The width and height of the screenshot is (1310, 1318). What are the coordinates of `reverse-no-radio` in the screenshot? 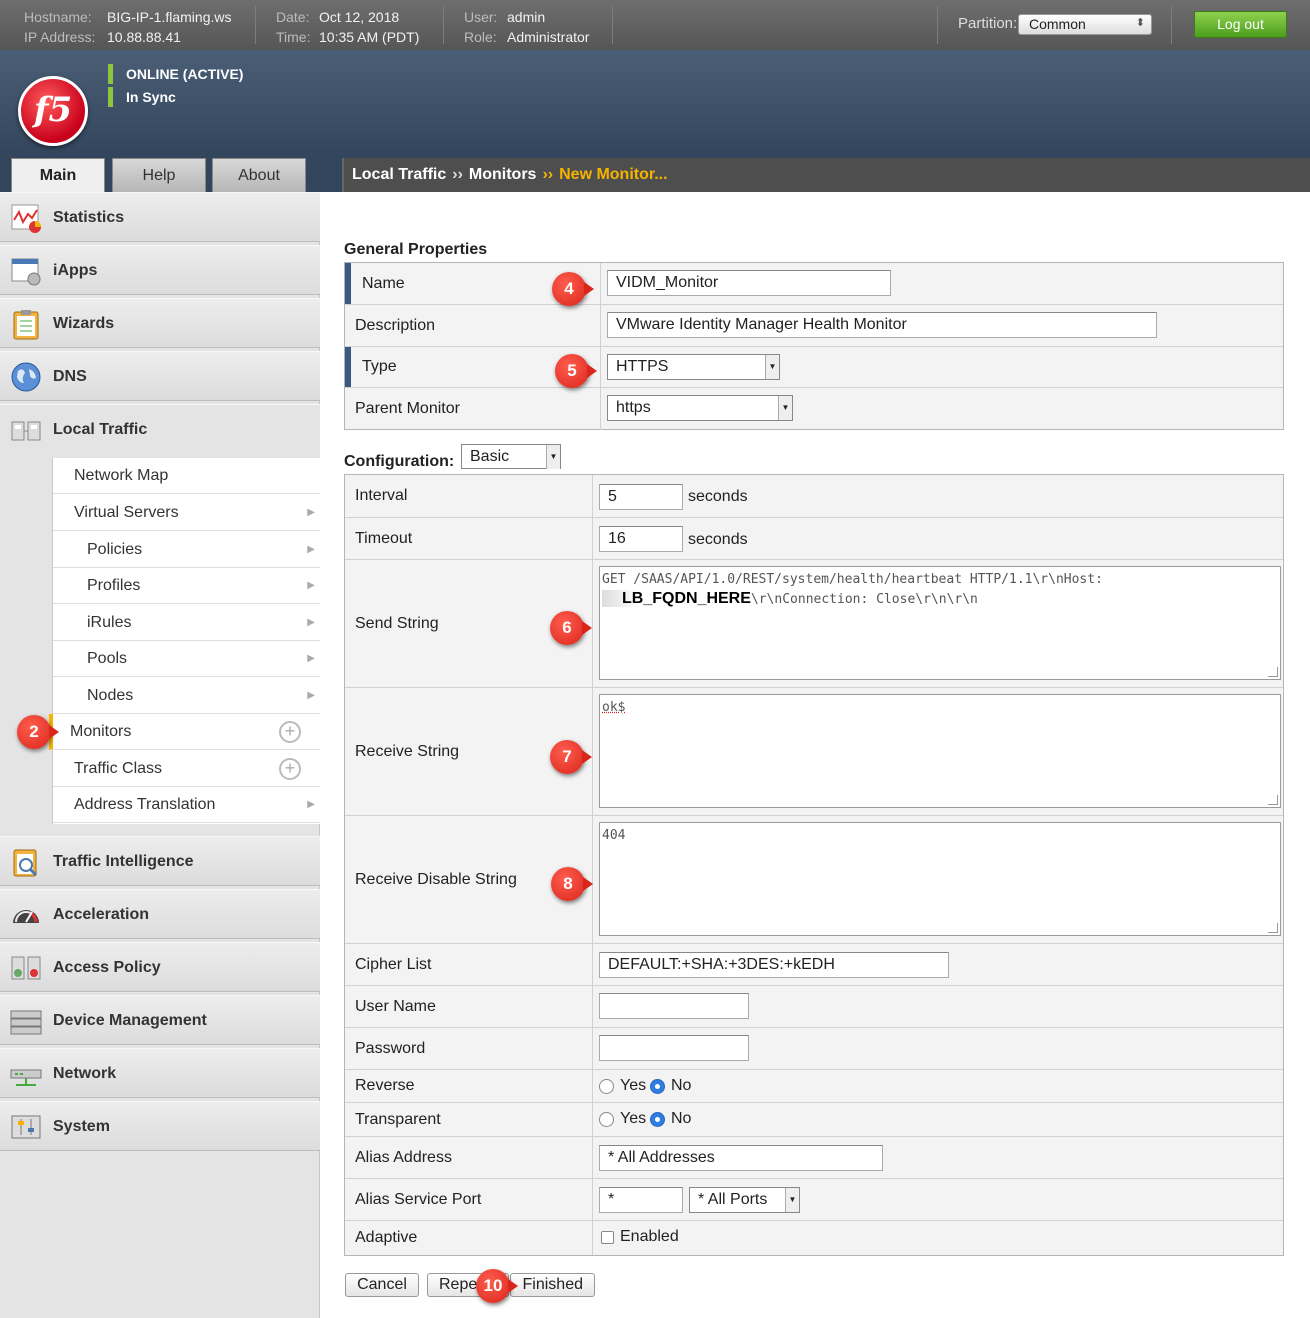 It's located at (657, 1086).